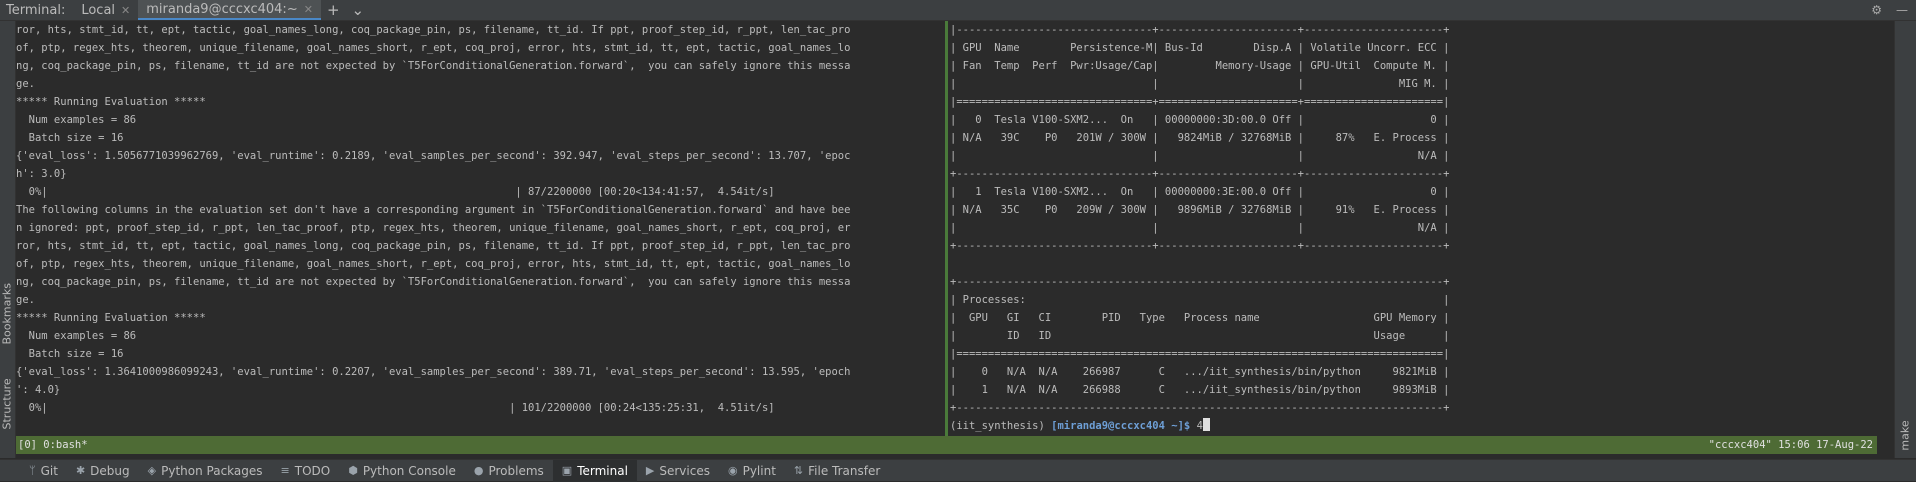  What do you see at coordinates (205, 471) in the screenshot?
I see `tool-window-python-packages: ◈ Python Packages` at bounding box center [205, 471].